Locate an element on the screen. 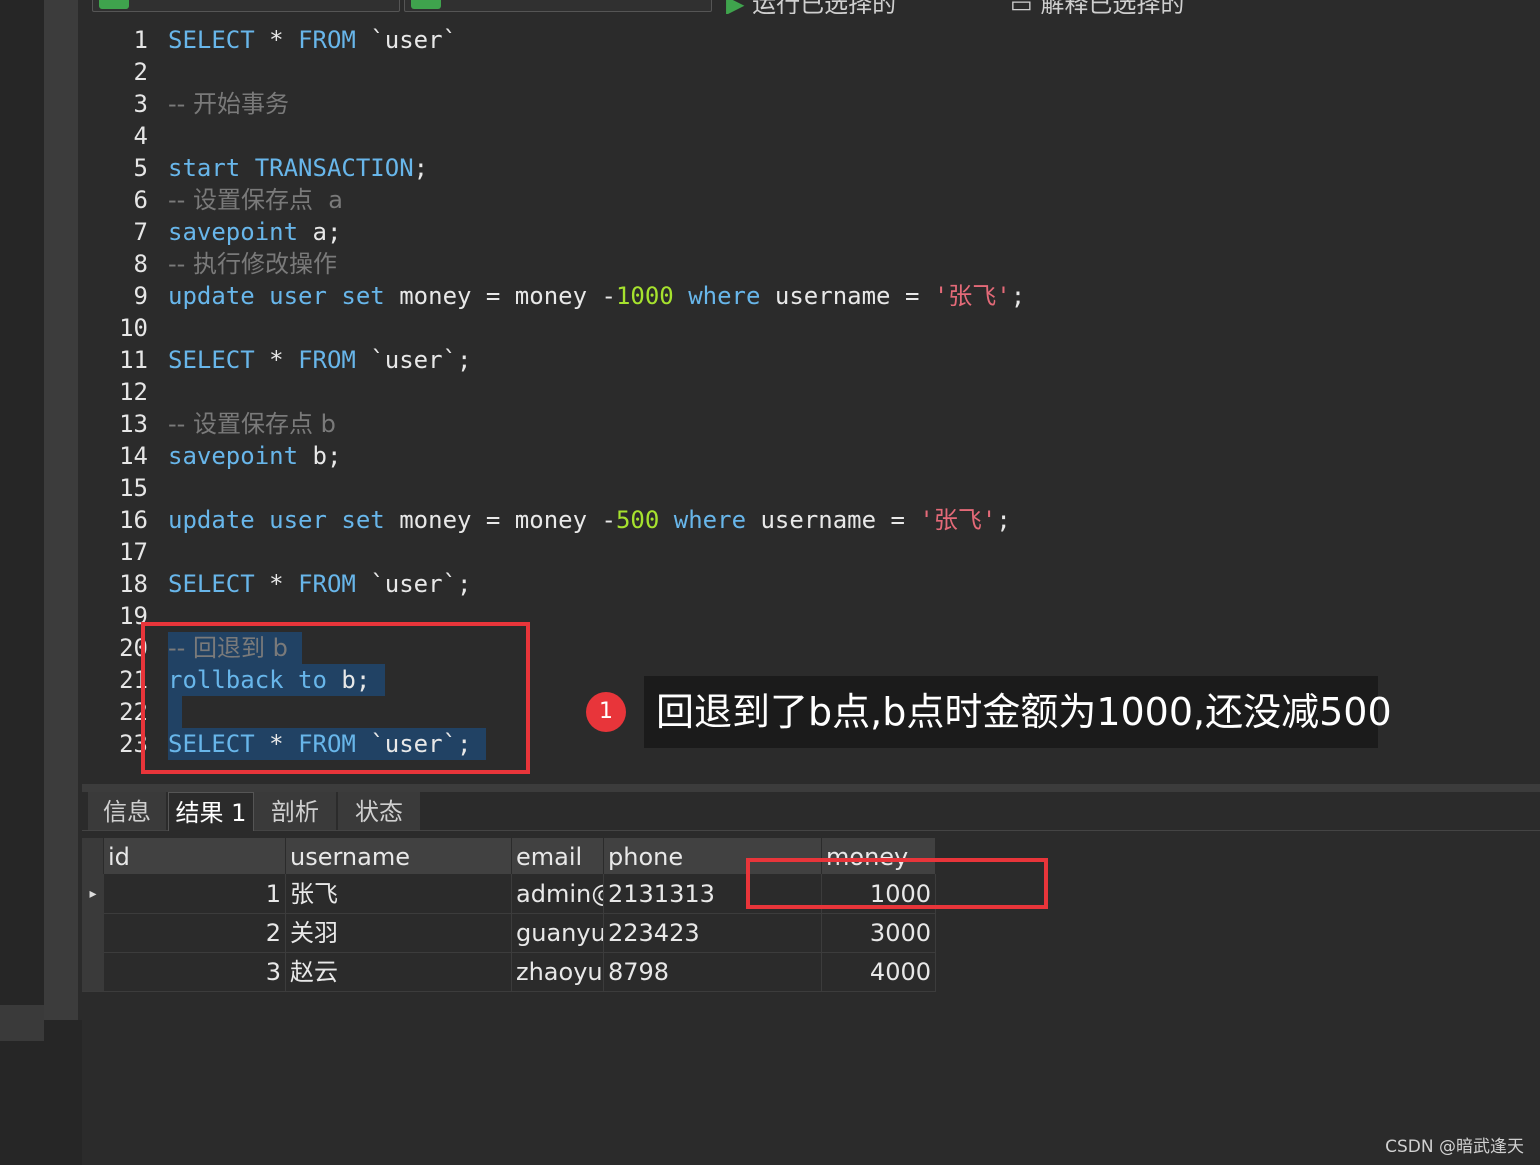 The width and height of the screenshot is (1540, 1165). code-text: savepoint b; is located at coordinates (254, 456).